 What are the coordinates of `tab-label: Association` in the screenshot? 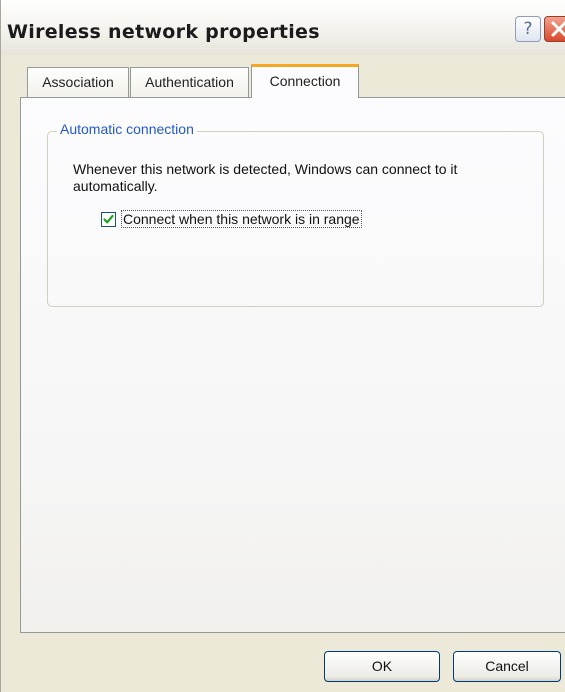 It's located at (78, 82).